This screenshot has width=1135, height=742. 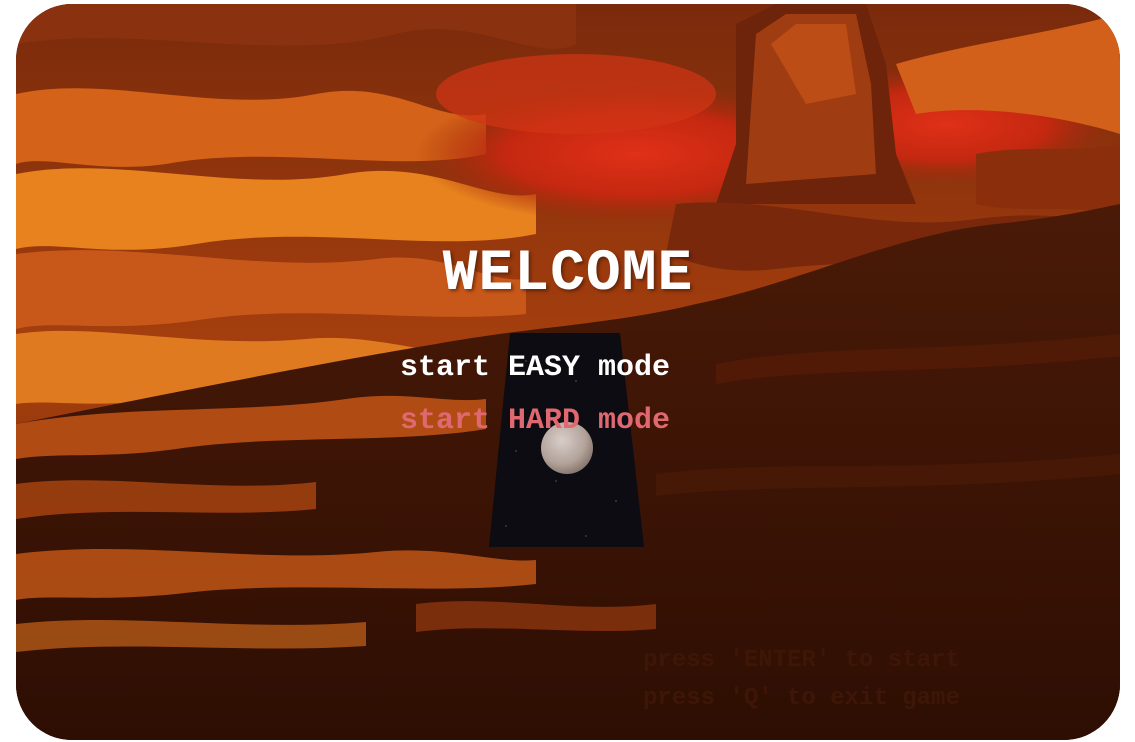 What do you see at coordinates (535, 421) in the screenshot?
I see `start-hard-mode-option: start HARD mode` at bounding box center [535, 421].